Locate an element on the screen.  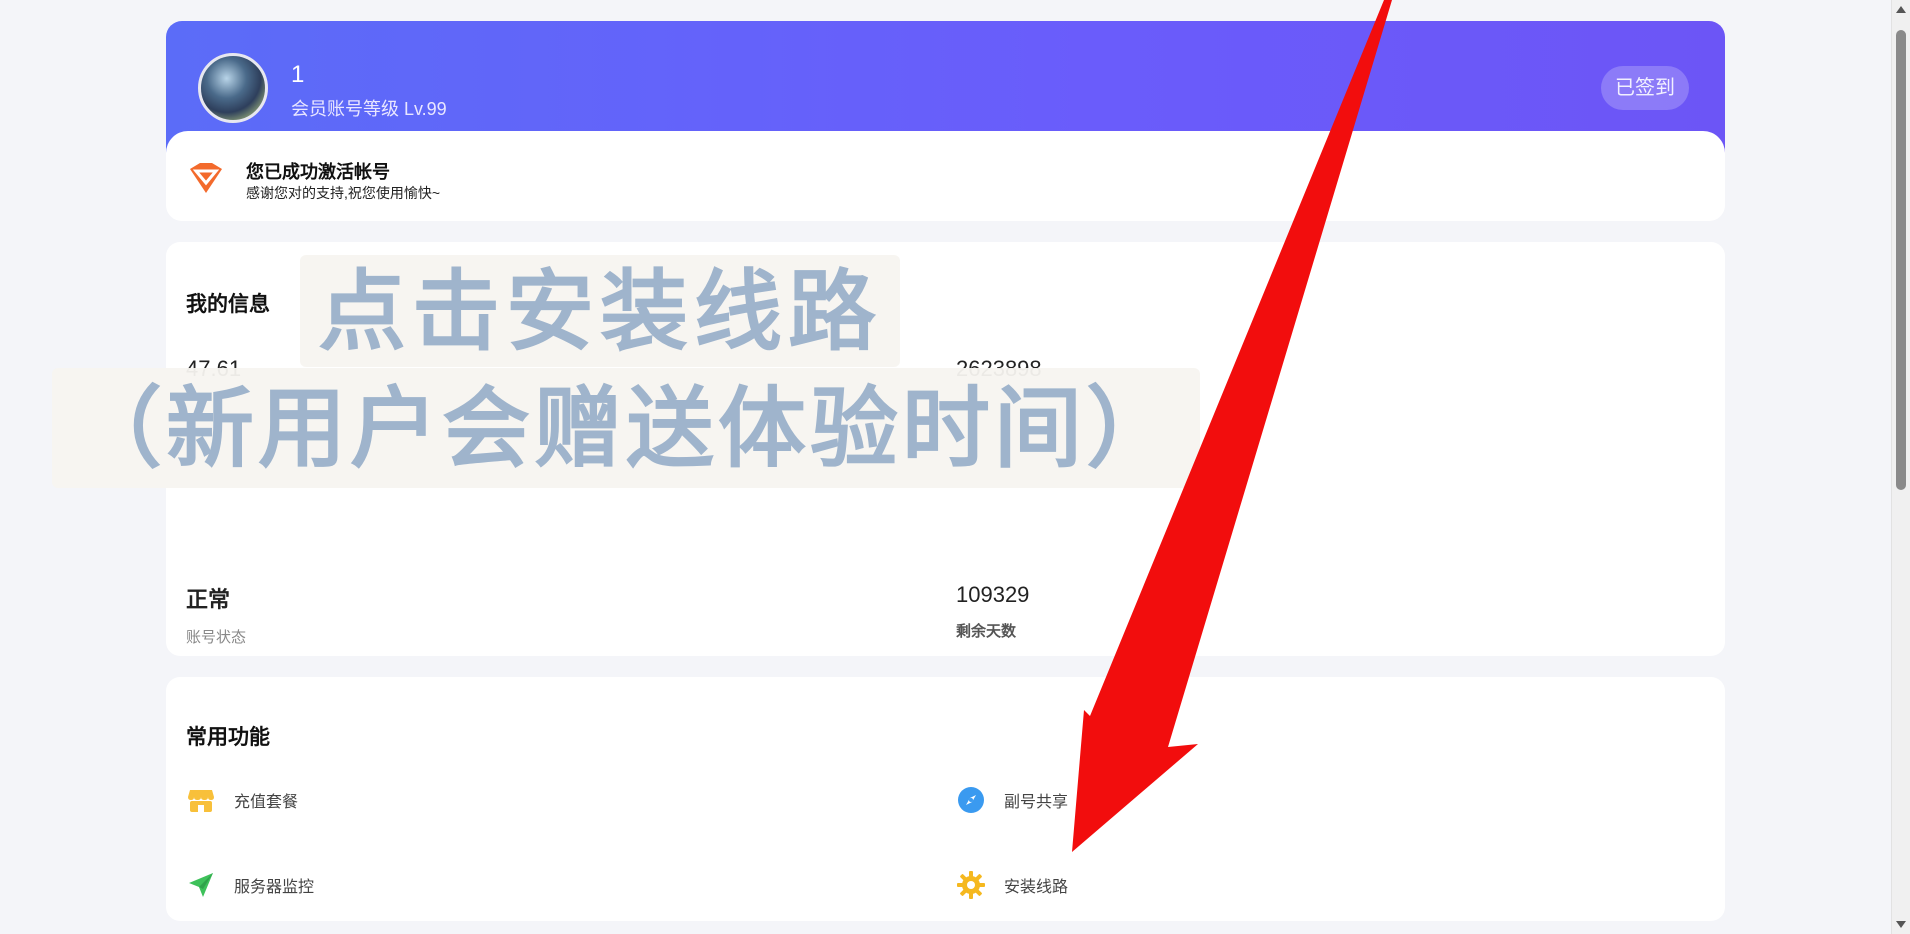
stat-label: 账号状态 is located at coordinates (216, 637).